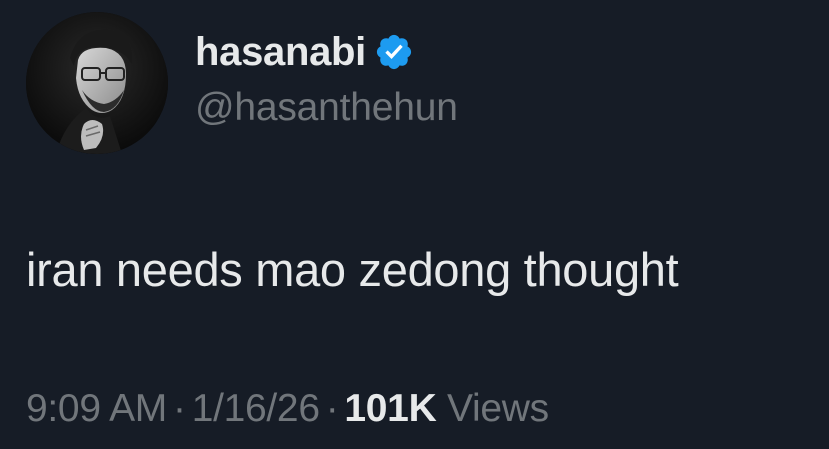 This screenshot has height=449, width=829. I want to click on name-row: hasanabi, so click(304, 52).